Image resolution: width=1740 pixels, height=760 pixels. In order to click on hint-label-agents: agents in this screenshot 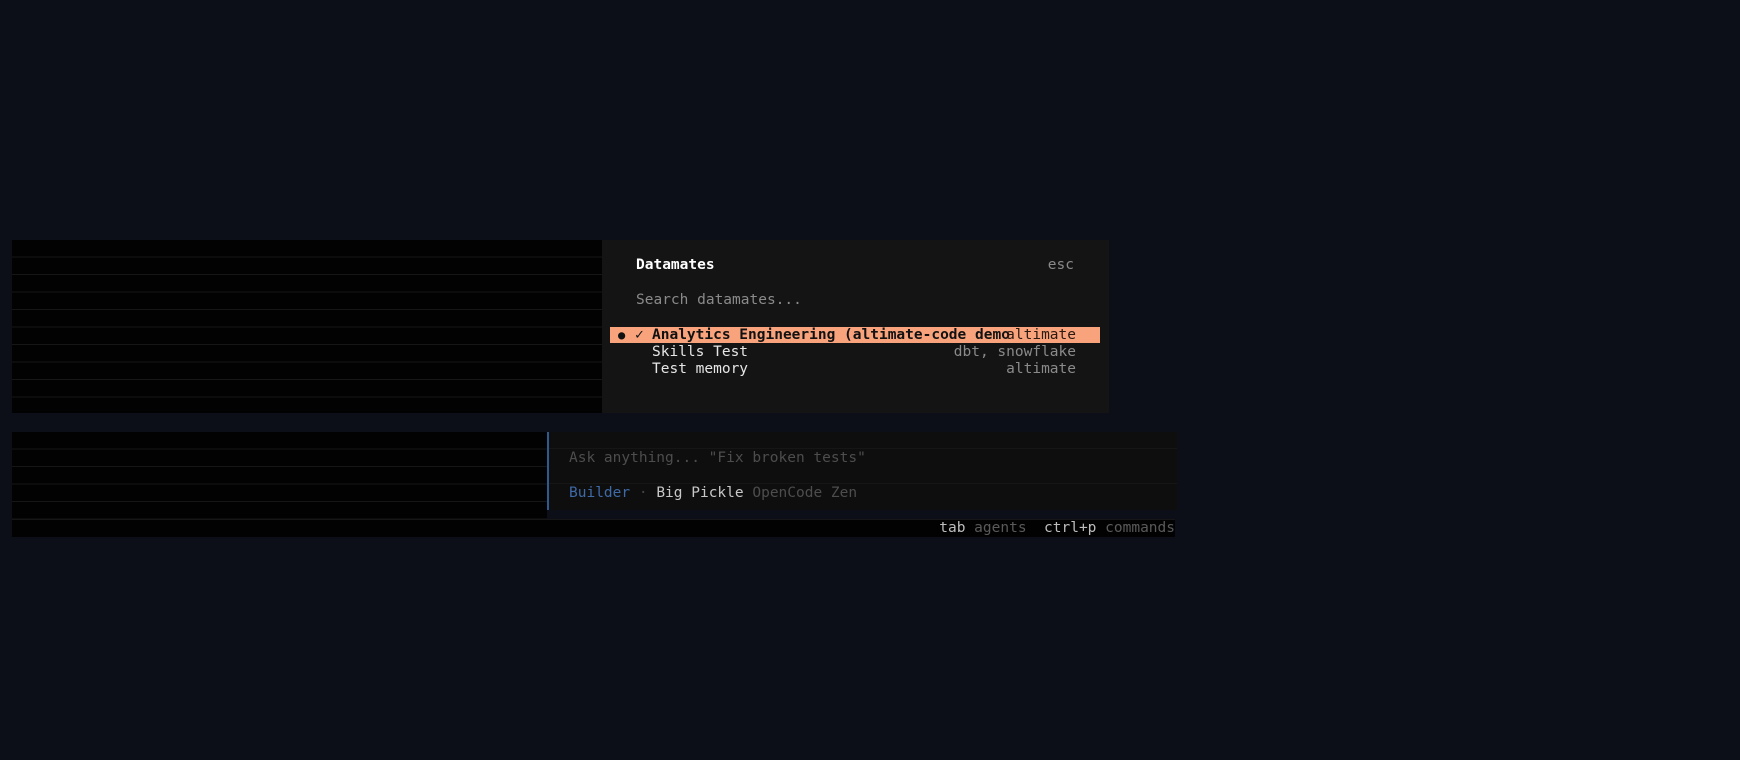, I will do `click(1000, 528)`.